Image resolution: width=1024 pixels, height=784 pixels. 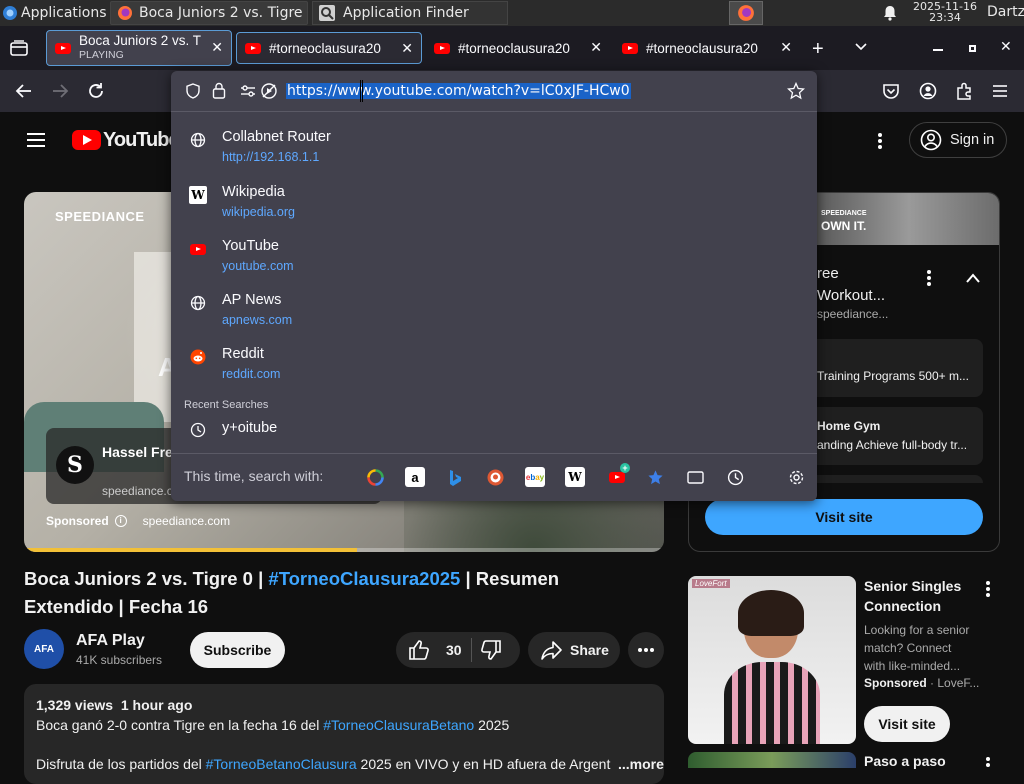 What do you see at coordinates (126, 140) in the screenshot?
I see `youtube-logo: YouTube` at bounding box center [126, 140].